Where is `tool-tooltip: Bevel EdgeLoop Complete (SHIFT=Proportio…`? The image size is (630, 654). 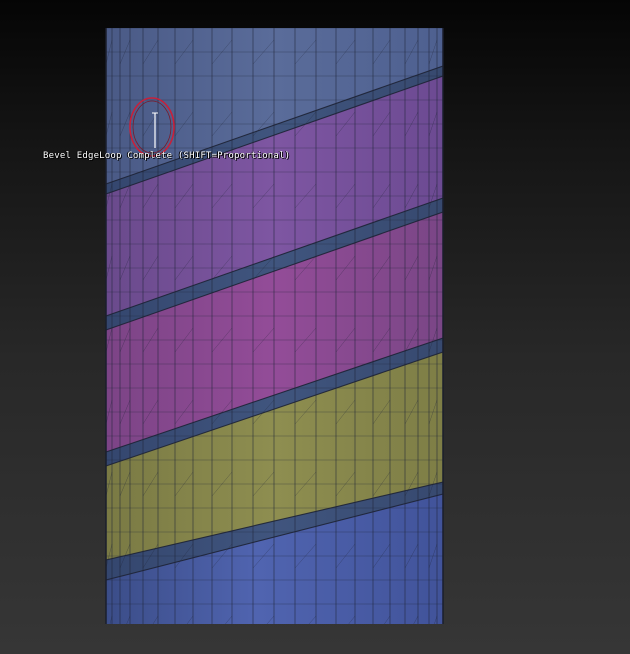 tool-tooltip: Bevel EdgeLoop Complete (SHIFT=Proportio… is located at coordinates (167, 156).